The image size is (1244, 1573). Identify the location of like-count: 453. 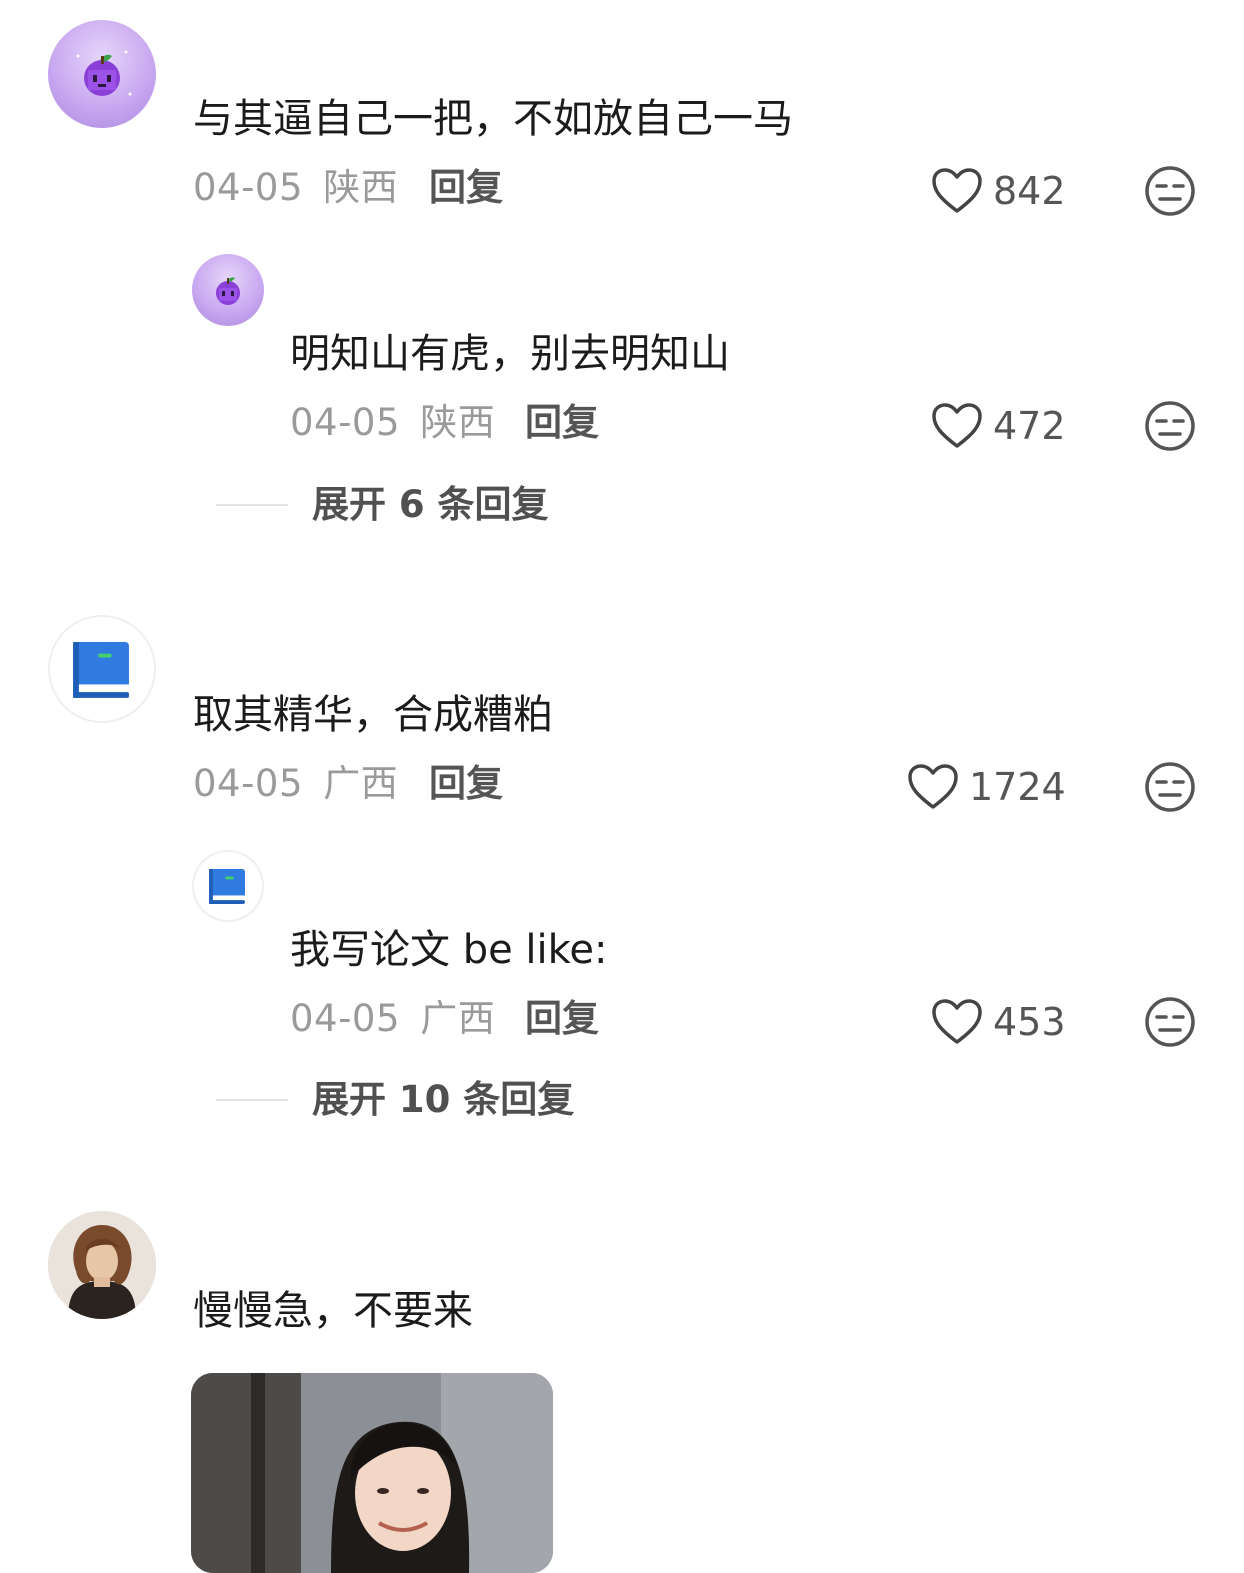
(1029, 1022).